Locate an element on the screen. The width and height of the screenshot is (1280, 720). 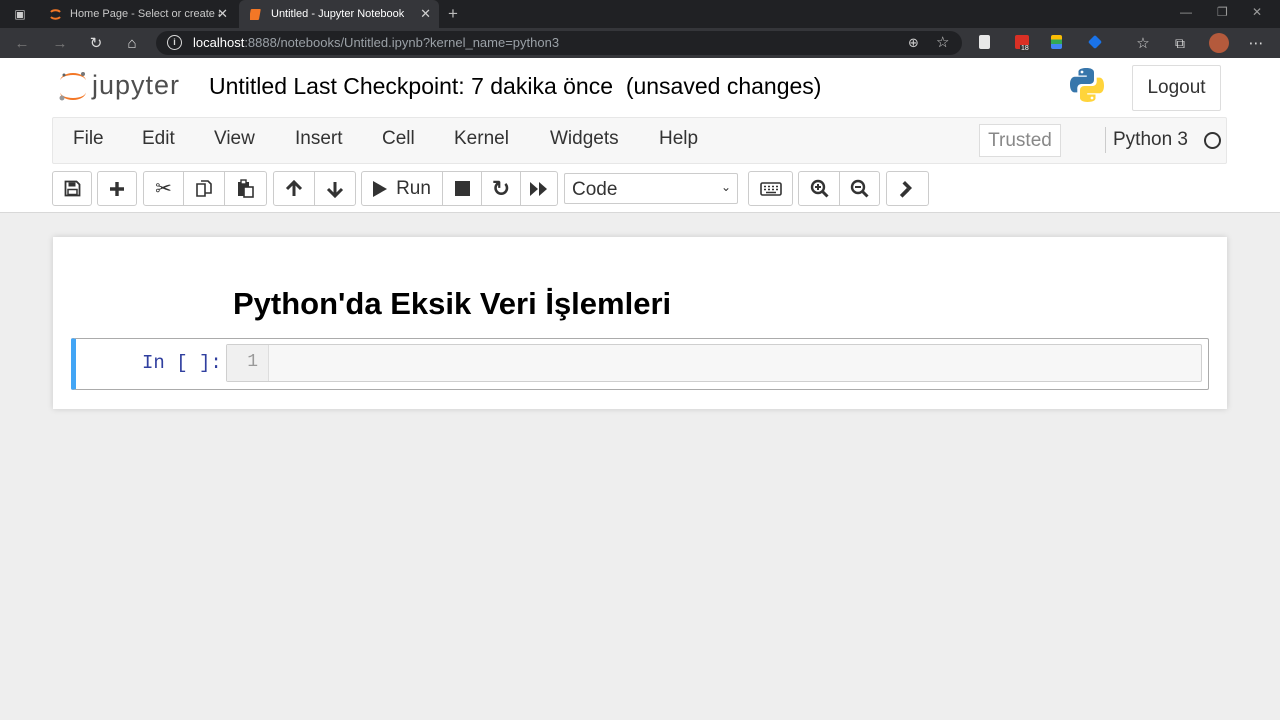
diamond-extension-icon is located at coordinates (1095, 42).